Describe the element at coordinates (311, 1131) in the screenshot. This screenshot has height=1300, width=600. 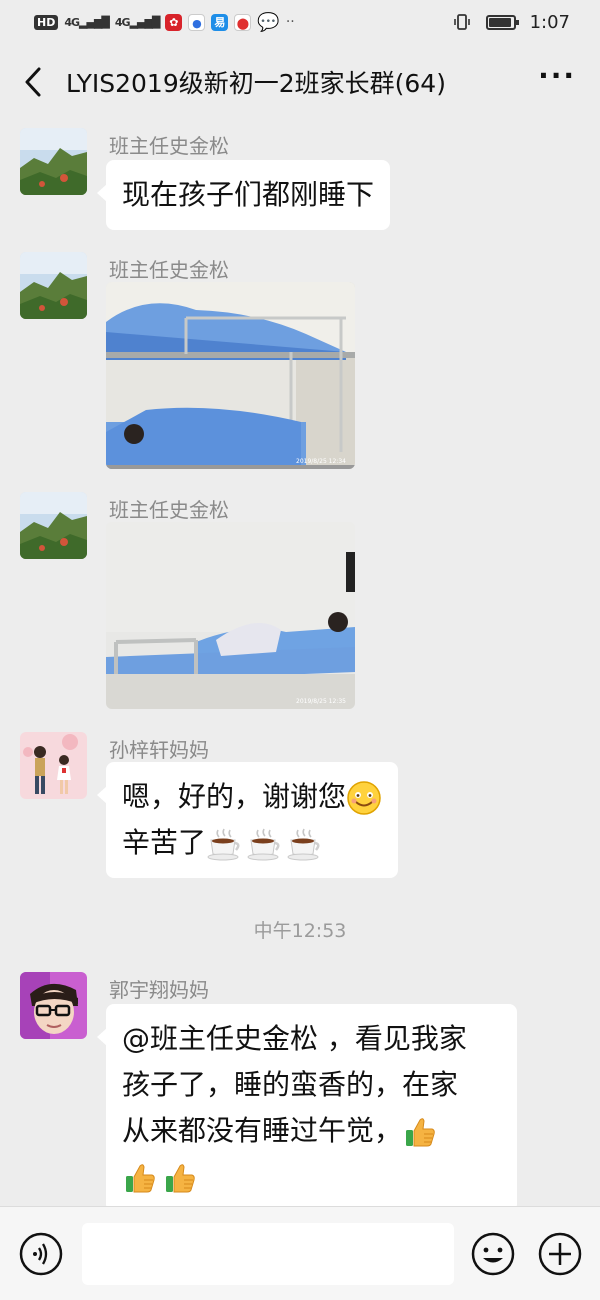
I see `message-text-line: 从来都没有睡过午觉，` at that location.